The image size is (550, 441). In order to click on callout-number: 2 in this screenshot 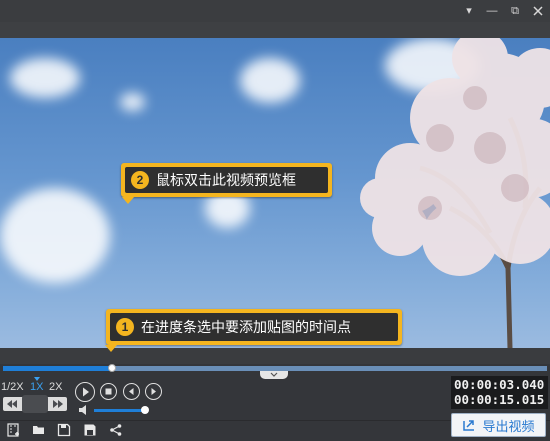, I will do `click(140, 180)`.